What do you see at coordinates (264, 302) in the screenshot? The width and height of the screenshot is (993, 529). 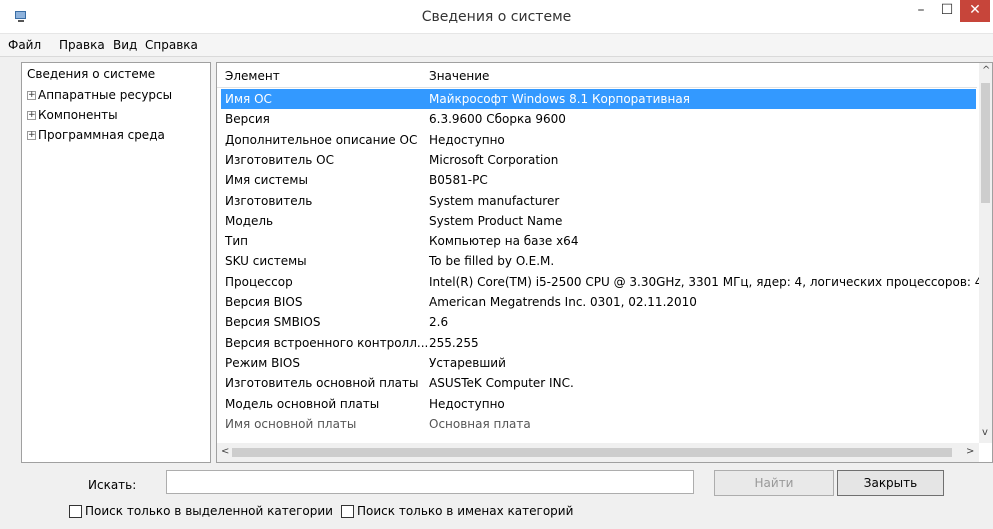 I see `cell-element: Версия BIOS` at bounding box center [264, 302].